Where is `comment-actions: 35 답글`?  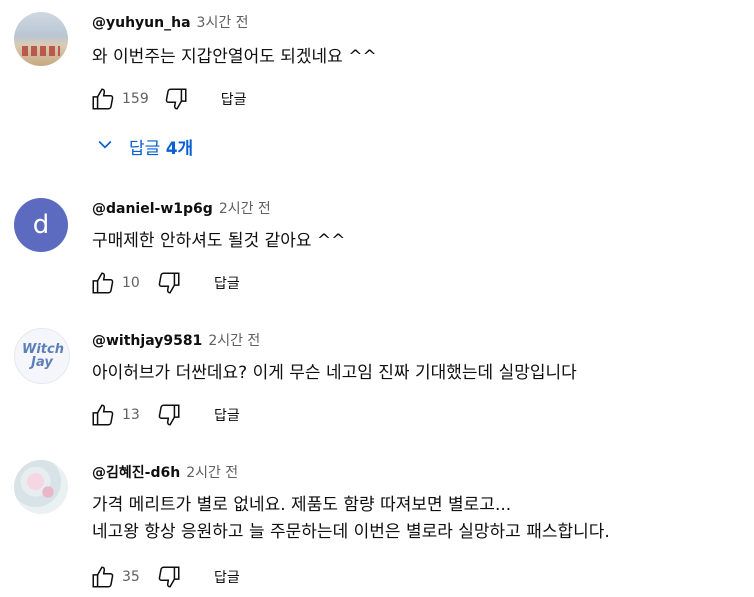
comment-actions: 35 답글 is located at coordinates (164, 577).